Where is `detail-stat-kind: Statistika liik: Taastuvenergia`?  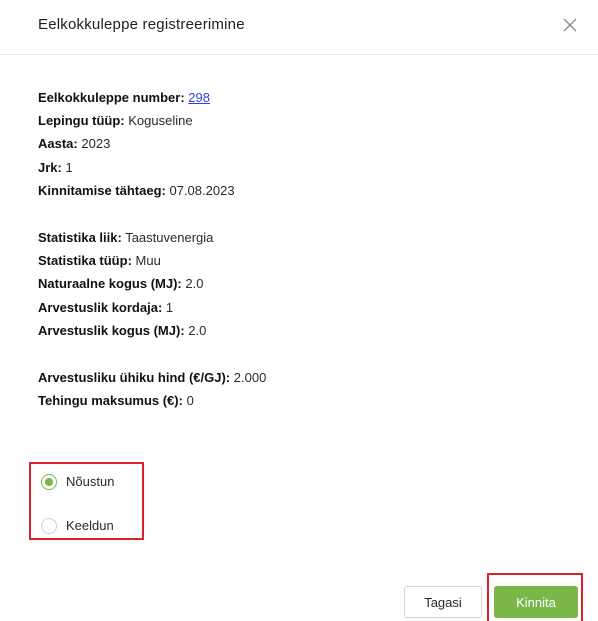
detail-stat-kind: Statistika liik: Taastuvenergia is located at coordinates (298, 237).